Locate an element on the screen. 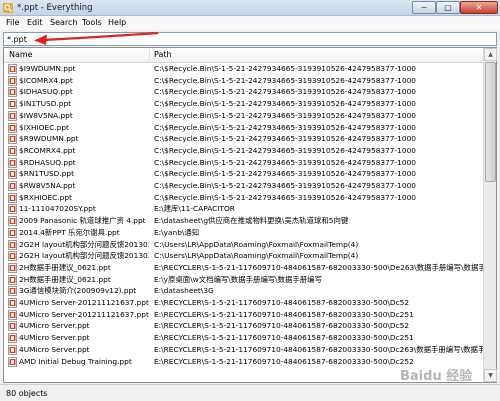 The image size is (500, 401). menu-edit: Edit is located at coordinates (35, 23).